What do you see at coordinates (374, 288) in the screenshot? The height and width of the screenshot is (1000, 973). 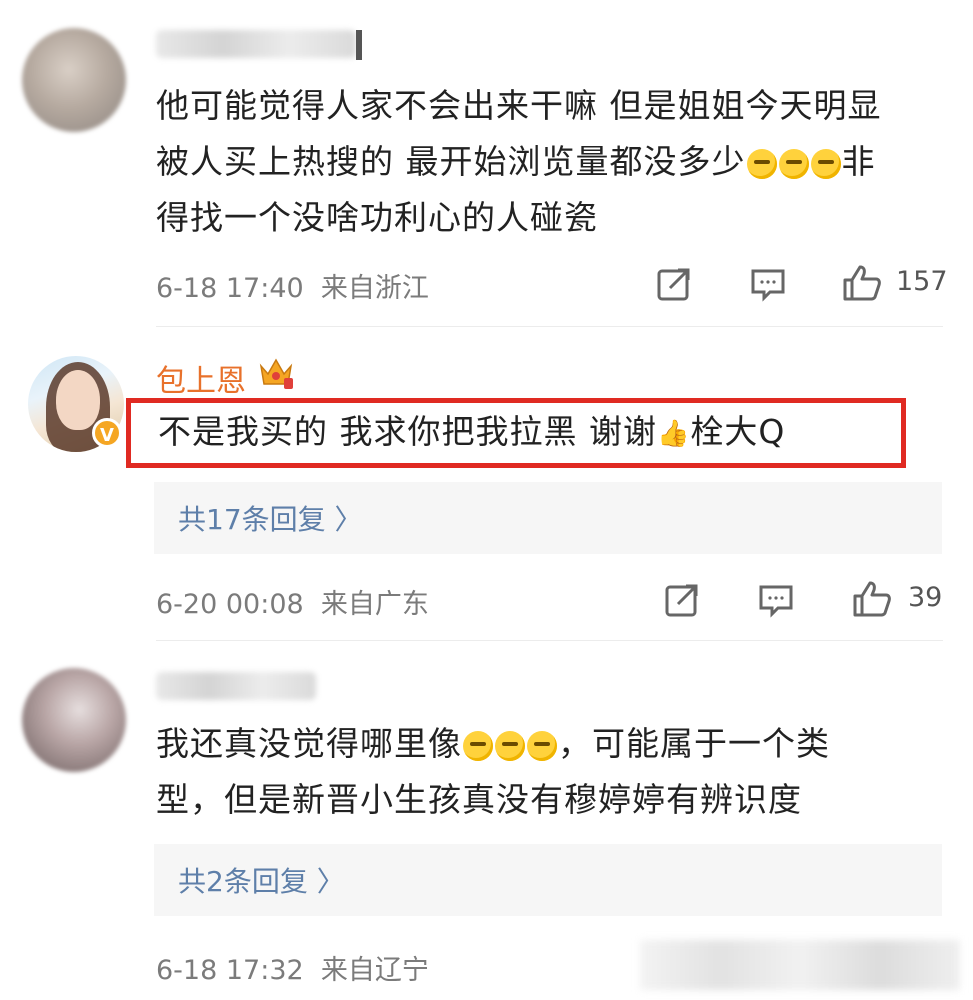 I see `location: 来自浙江` at bounding box center [374, 288].